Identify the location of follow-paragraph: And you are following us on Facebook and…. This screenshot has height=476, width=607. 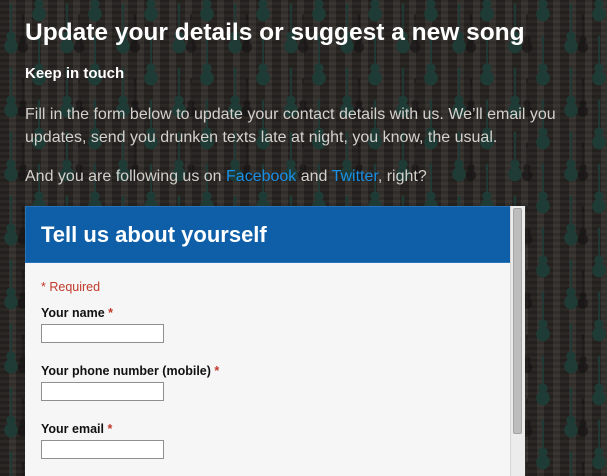
(226, 177).